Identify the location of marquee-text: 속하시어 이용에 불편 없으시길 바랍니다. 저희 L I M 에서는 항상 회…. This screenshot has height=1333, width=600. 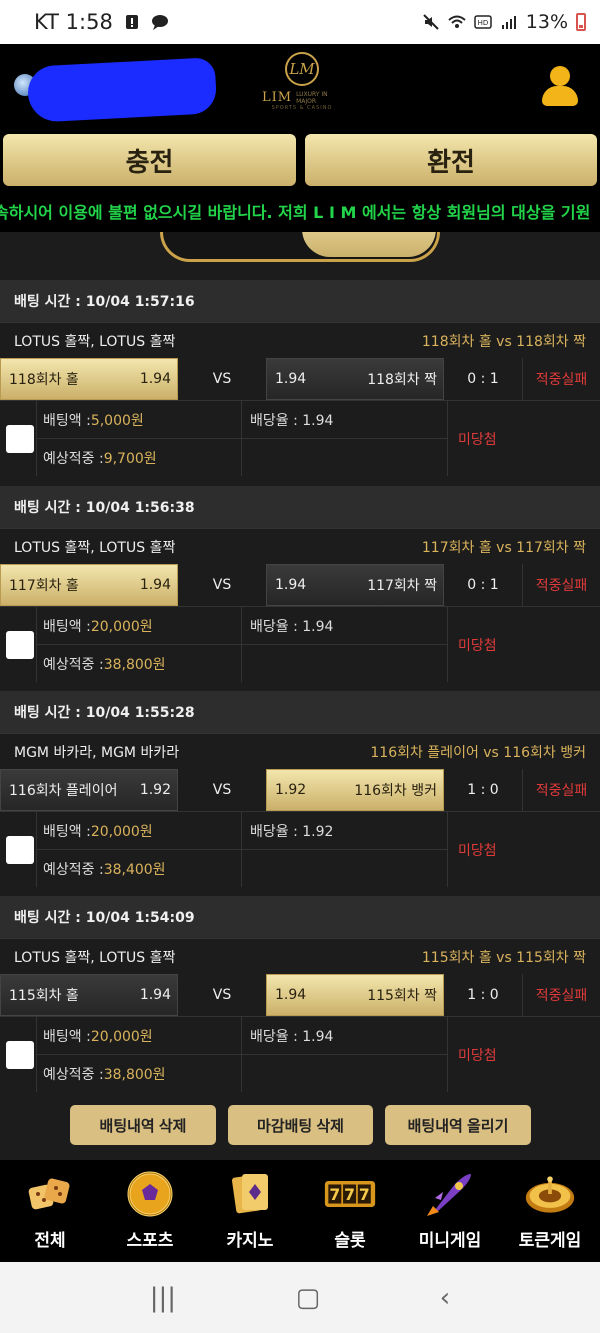
(295, 212).